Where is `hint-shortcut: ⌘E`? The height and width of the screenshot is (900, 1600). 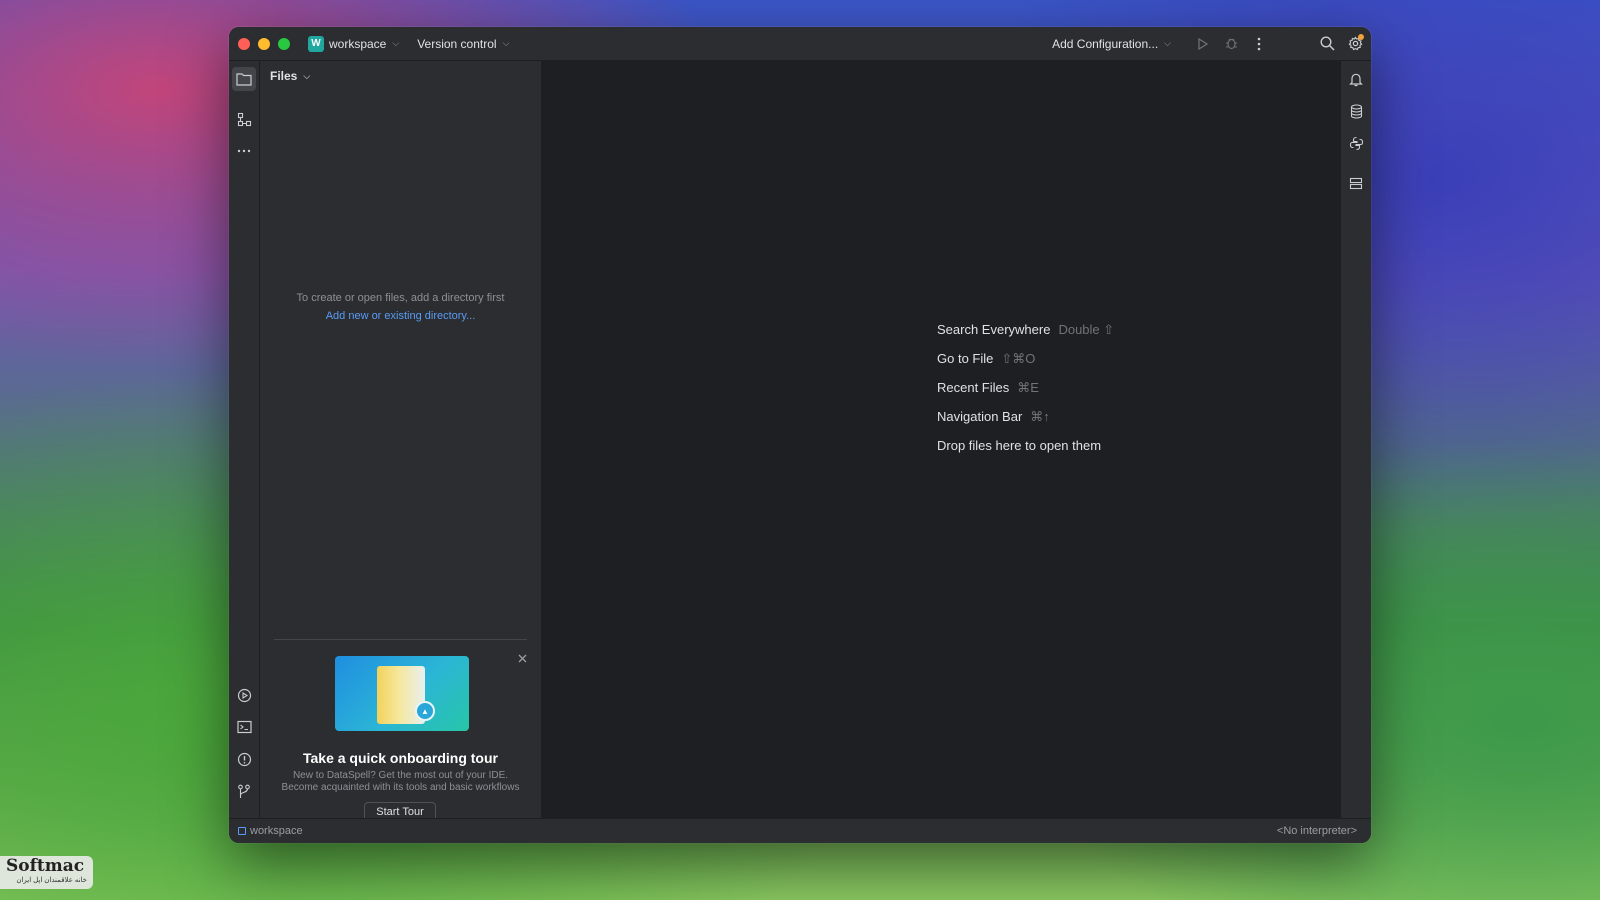 hint-shortcut: ⌘E is located at coordinates (1028, 387).